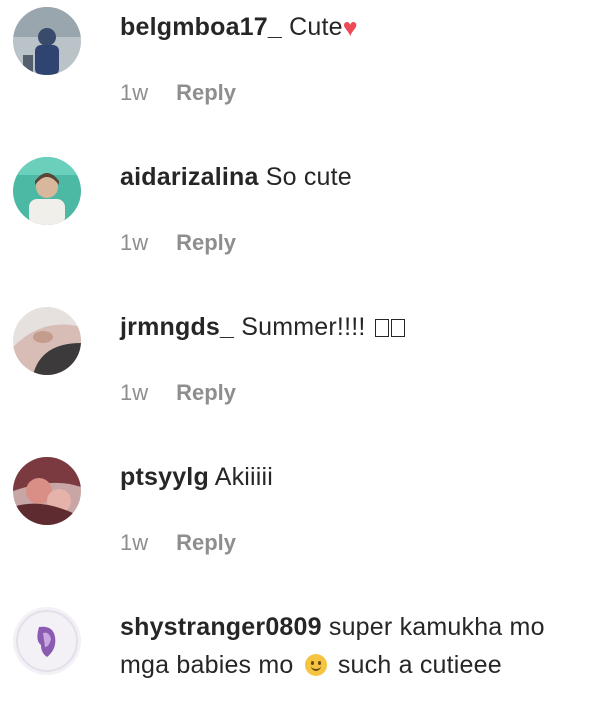 This screenshot has width=600, height=728. Describe the element at coordinates (416, 665) in the screenshot. I see `comment-body-continued: such a cutieee` at that location.